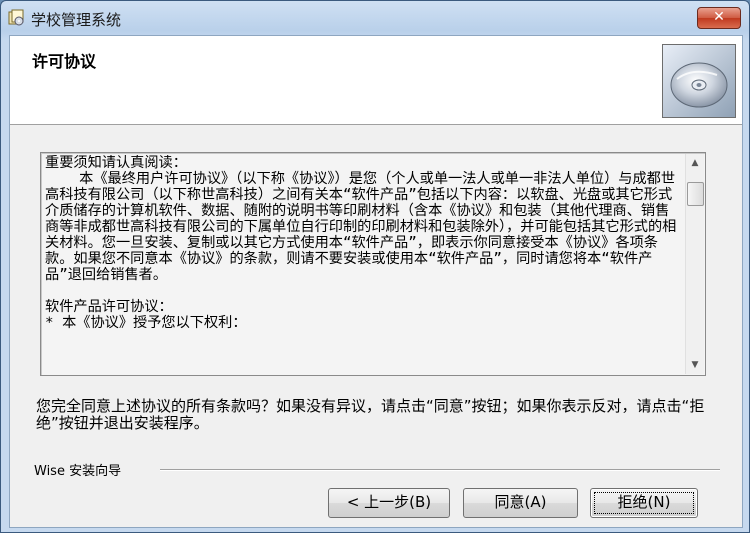 Image resolution: width=750 pixels, height=533 pixels. What do you see at coordinates (16, 17) in the screenshot?
I see `app-icon` at bounding box center [16, 17].